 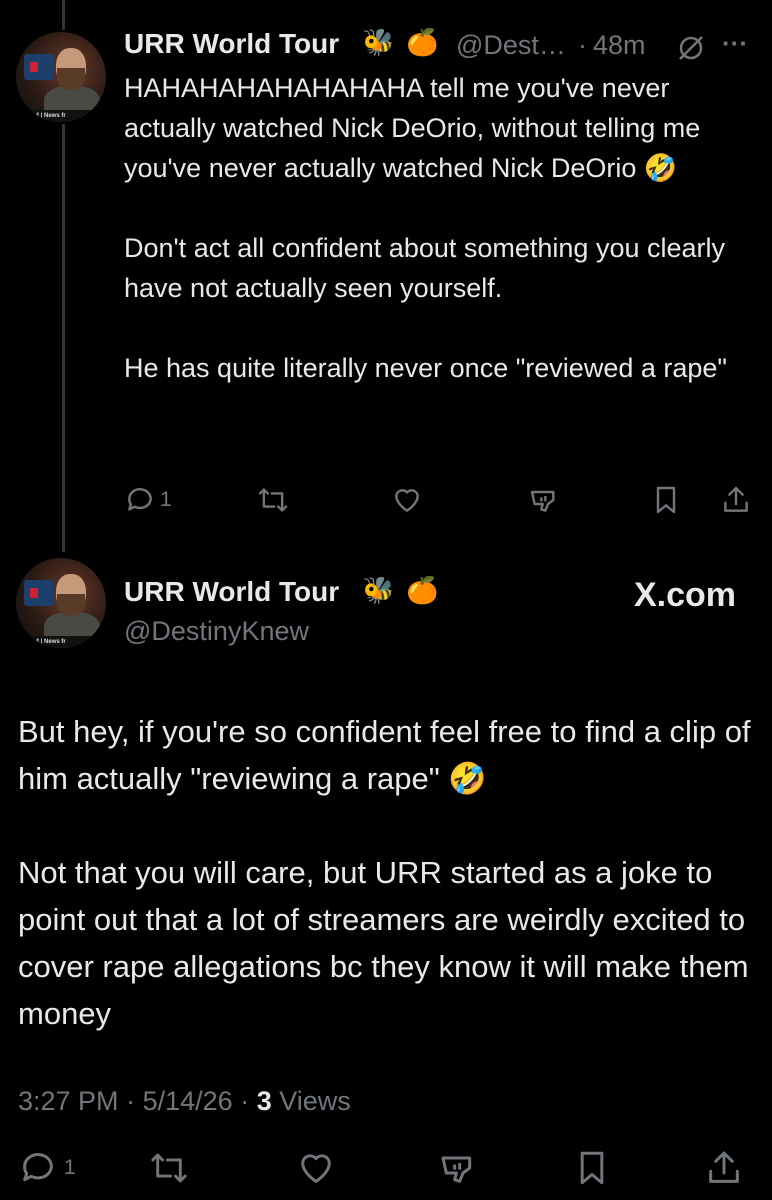 I want to click on handle: @DestinyKnew, so click(x=216, y=631).